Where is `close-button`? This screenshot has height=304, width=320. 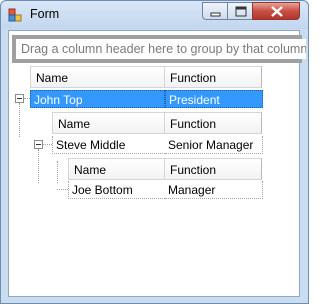
close-button is located at coordinates (276, 11).